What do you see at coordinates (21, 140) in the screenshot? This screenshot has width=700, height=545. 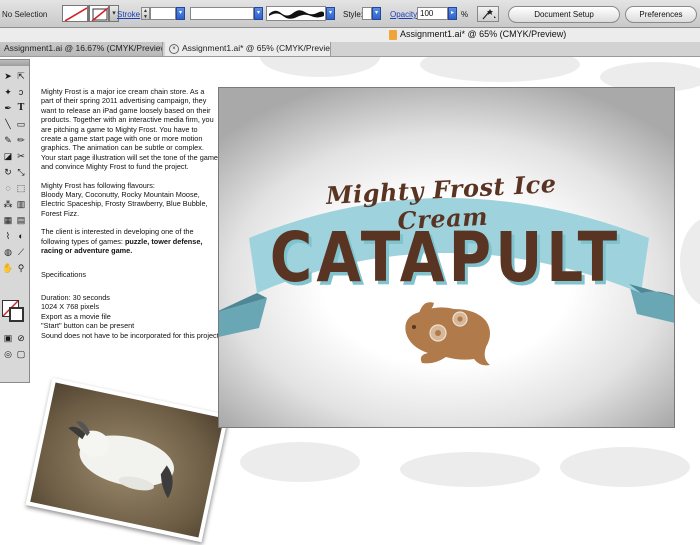 I see `pencil-icon: ✏` at bounding box center [21, 140].